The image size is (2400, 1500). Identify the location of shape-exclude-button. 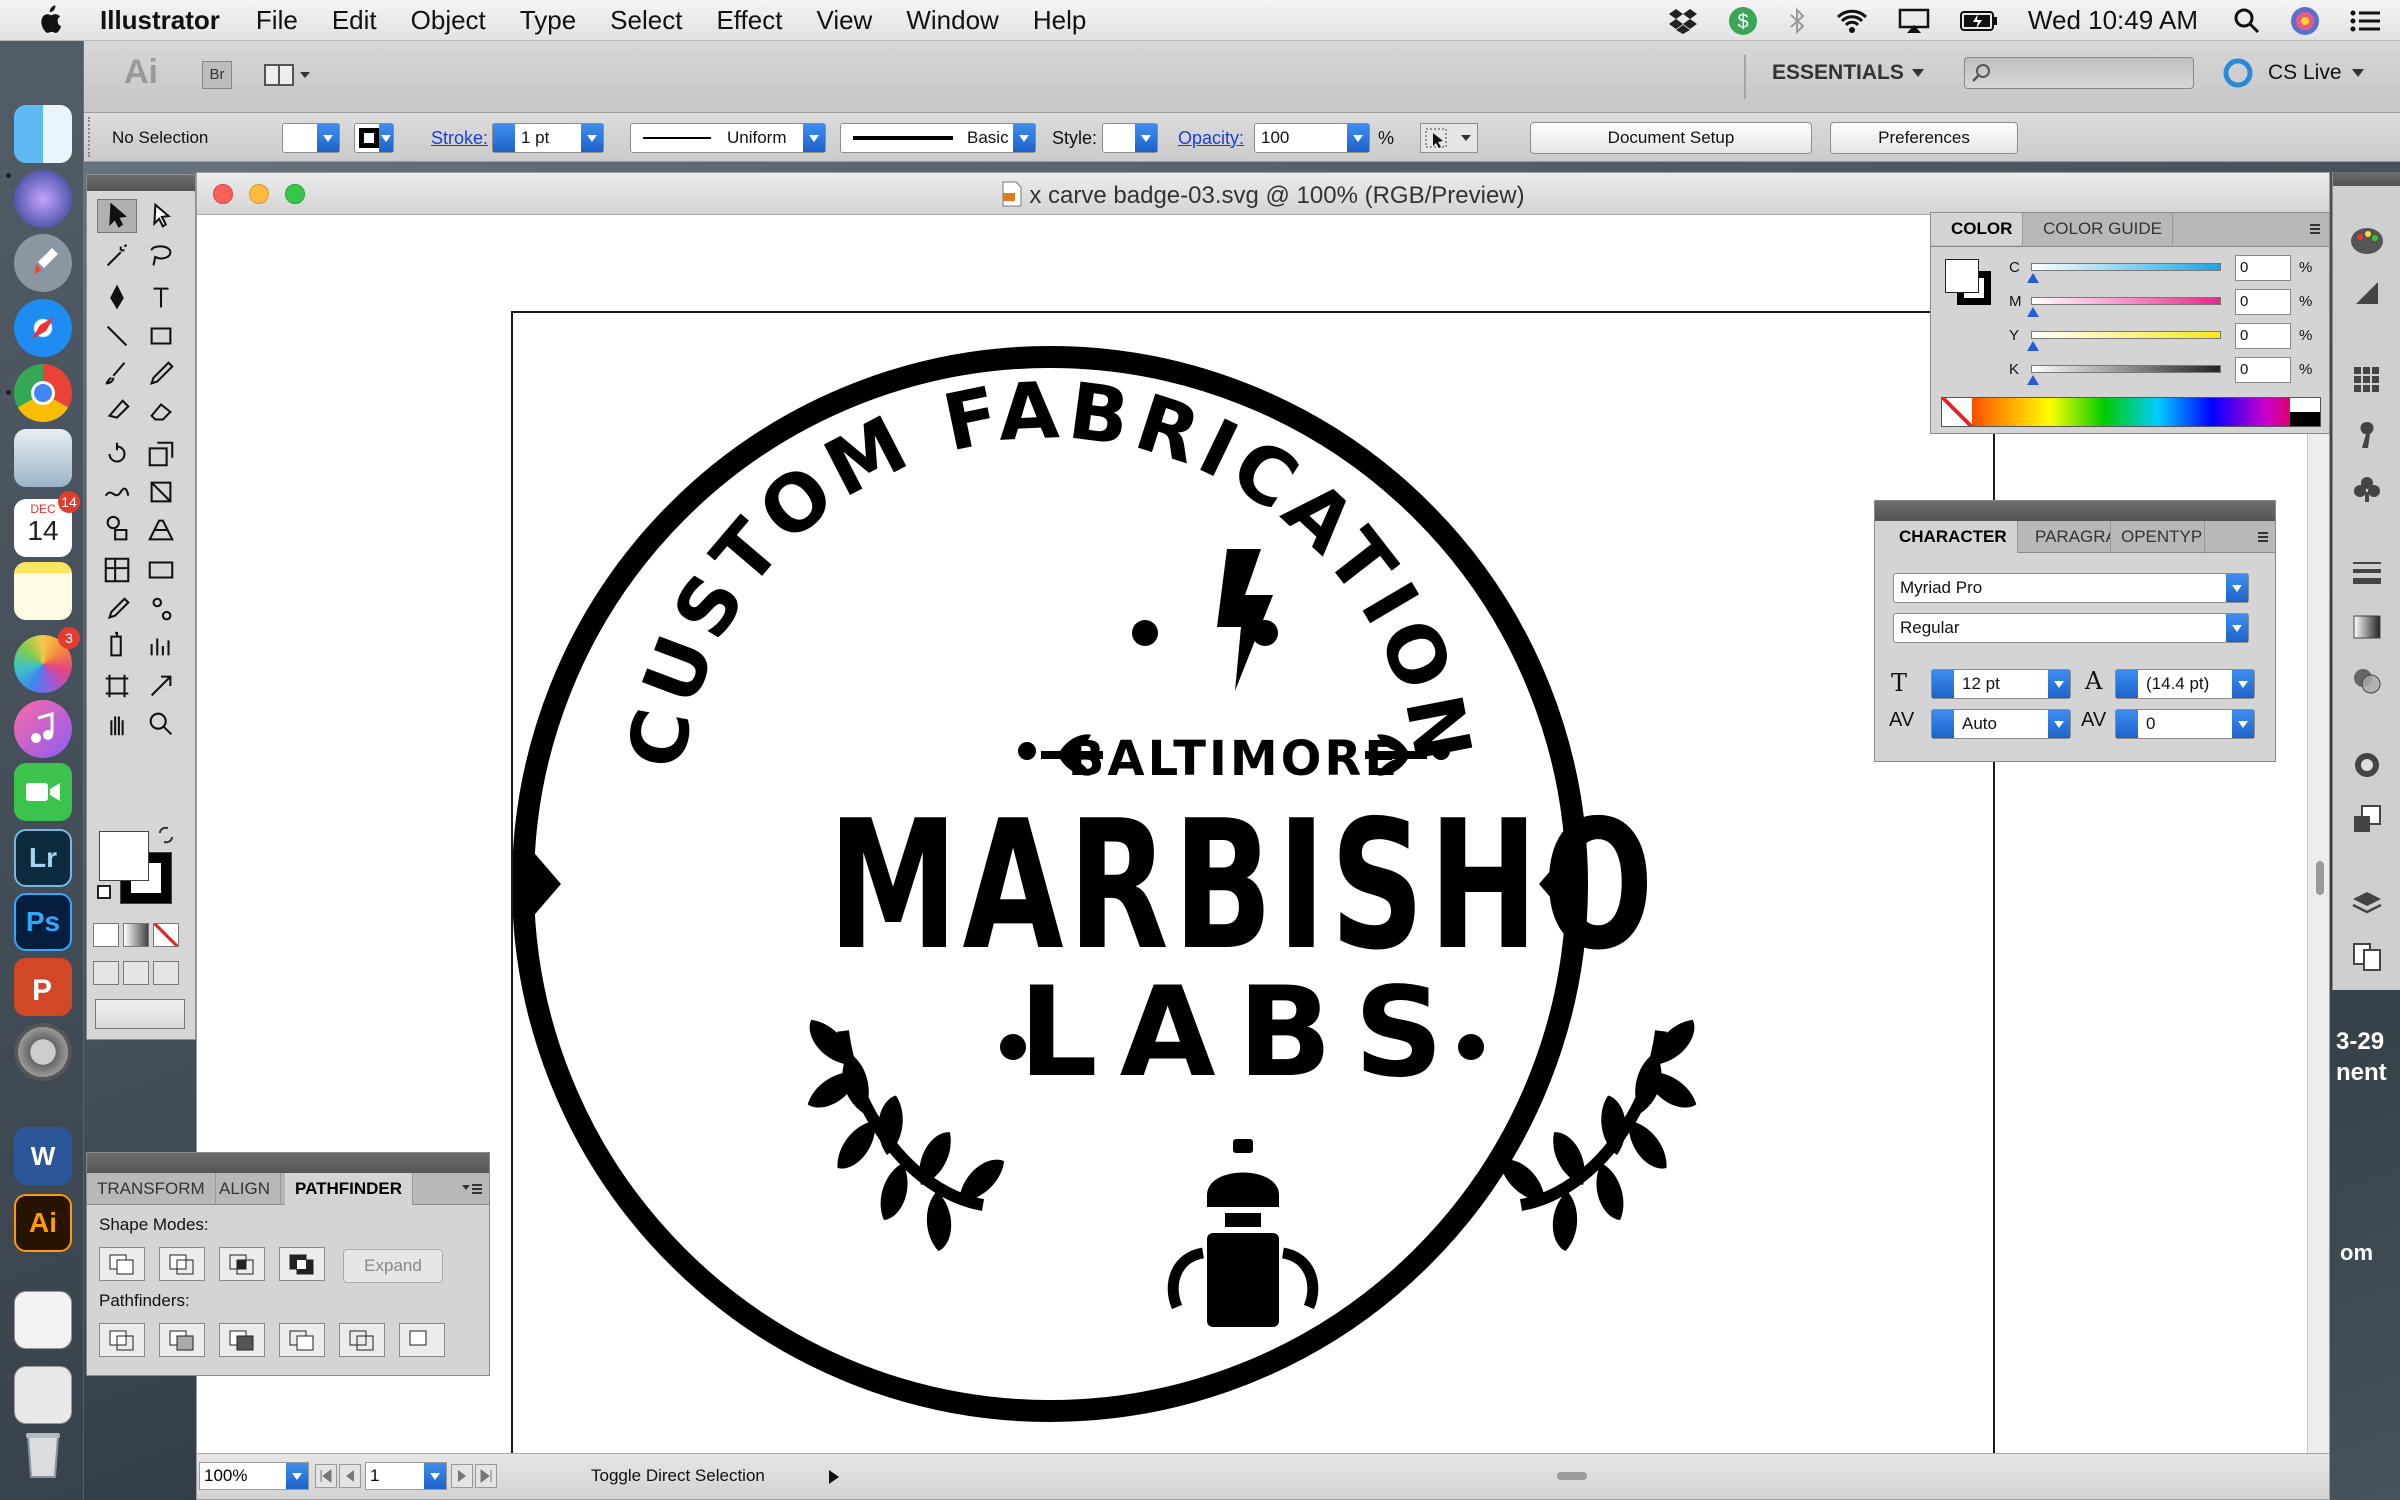
(302, 1264).